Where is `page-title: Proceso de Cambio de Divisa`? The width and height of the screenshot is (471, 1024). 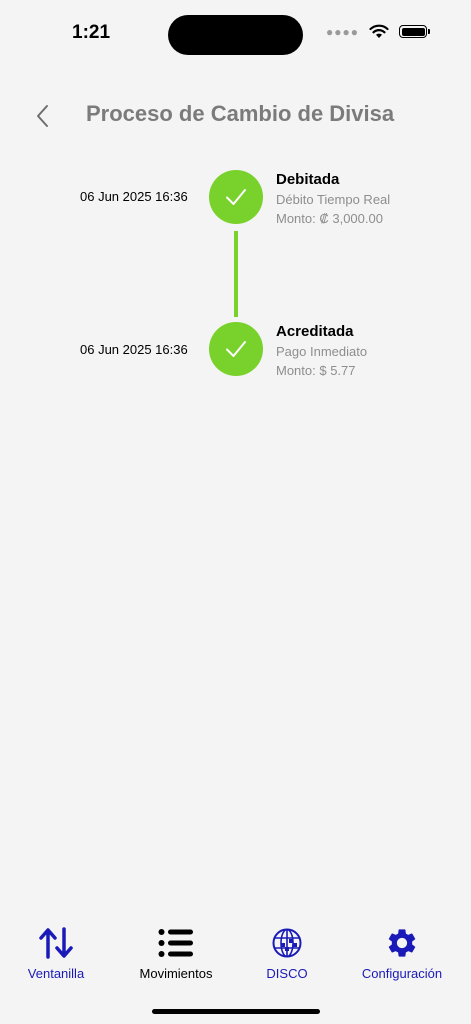 page-title: Proceso de Cambio de Divisa is located at coordinates (240, 113).